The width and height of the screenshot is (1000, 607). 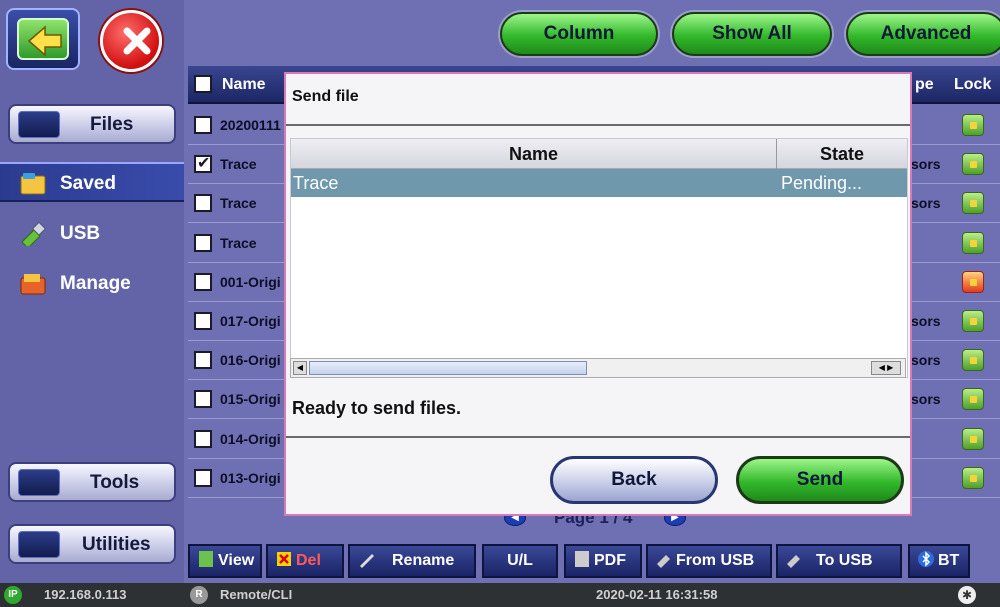 What do you see at coordinates (33, 284) in the screenshot?
I see `manage-folder-icon` at bounding box center [33, 284].